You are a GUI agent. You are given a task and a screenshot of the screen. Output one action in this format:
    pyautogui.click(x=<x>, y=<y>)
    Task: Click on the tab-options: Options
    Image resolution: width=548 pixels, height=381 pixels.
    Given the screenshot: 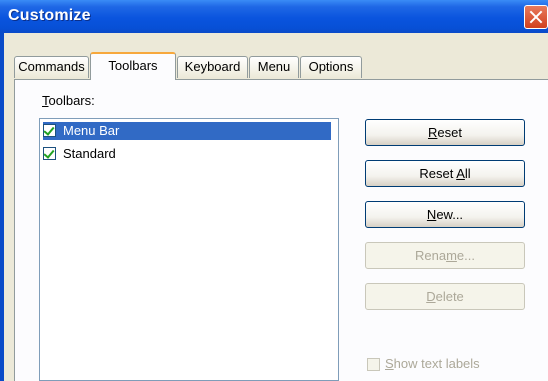 What is the action you would take?
    pyautogui.click(x=331, y=67)
    